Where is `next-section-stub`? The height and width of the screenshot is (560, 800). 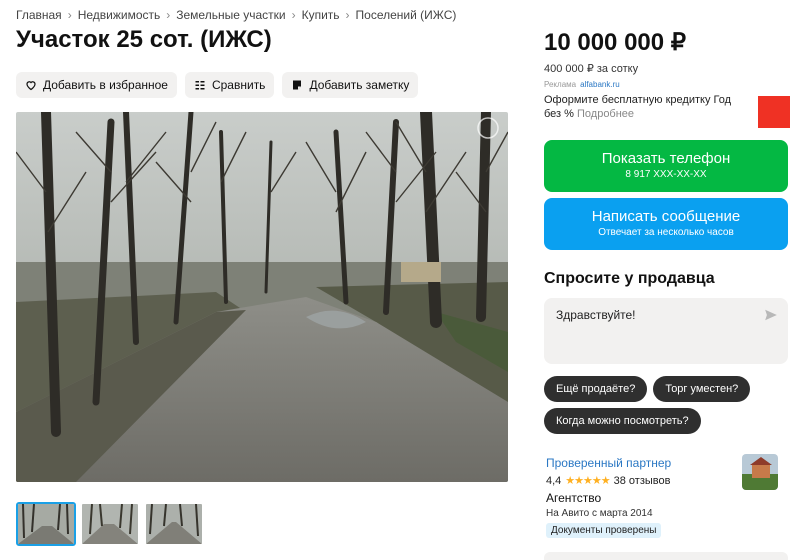
next-section-stub is located at coordinates (666, 556).